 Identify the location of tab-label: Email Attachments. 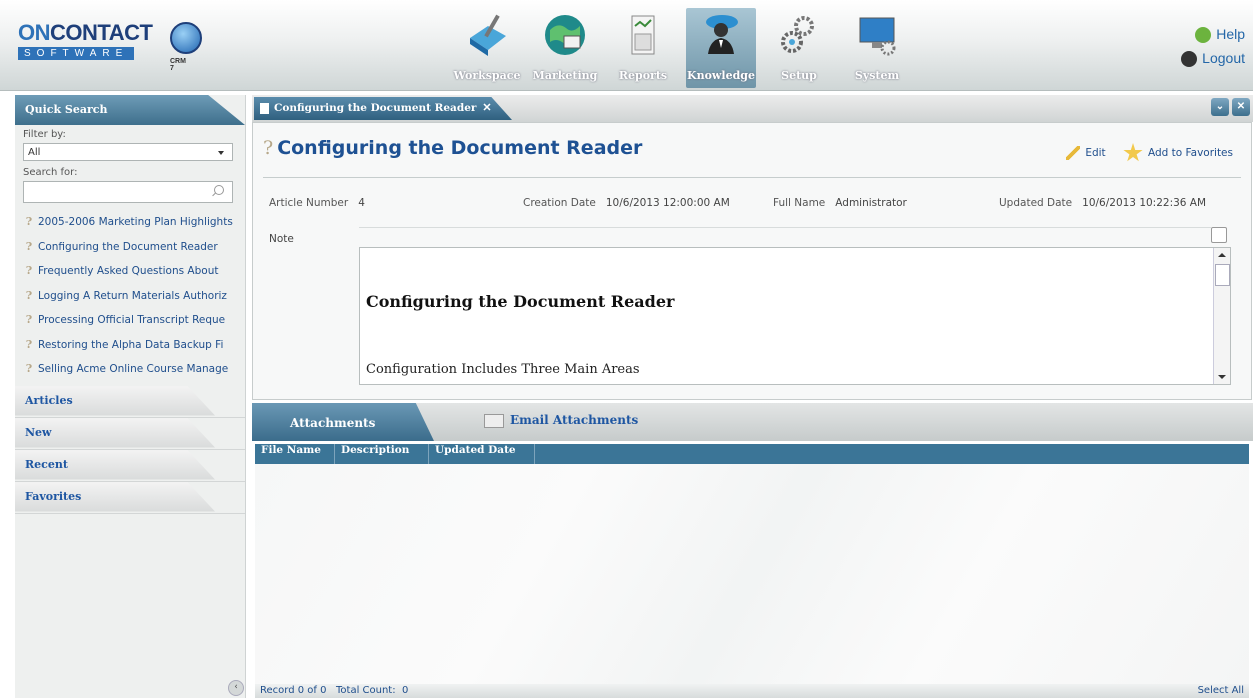
(574, 420).